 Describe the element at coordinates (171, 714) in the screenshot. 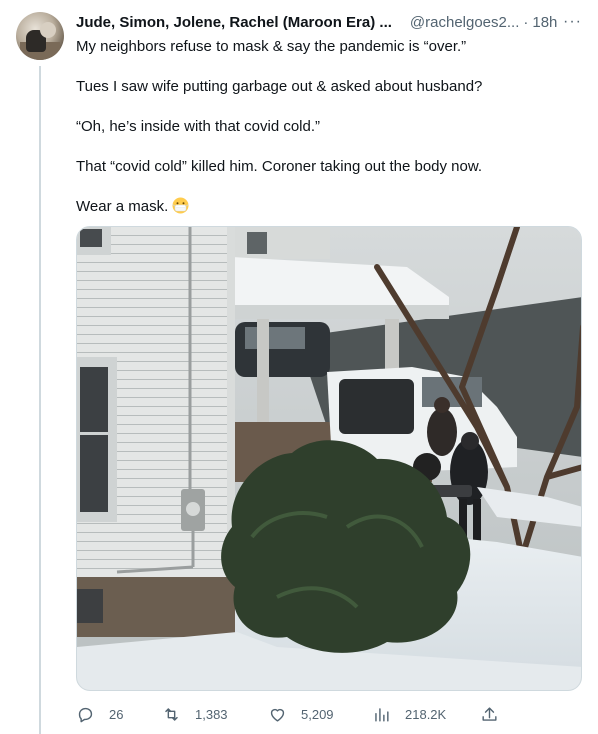

I see `retweet-icon` at that location.